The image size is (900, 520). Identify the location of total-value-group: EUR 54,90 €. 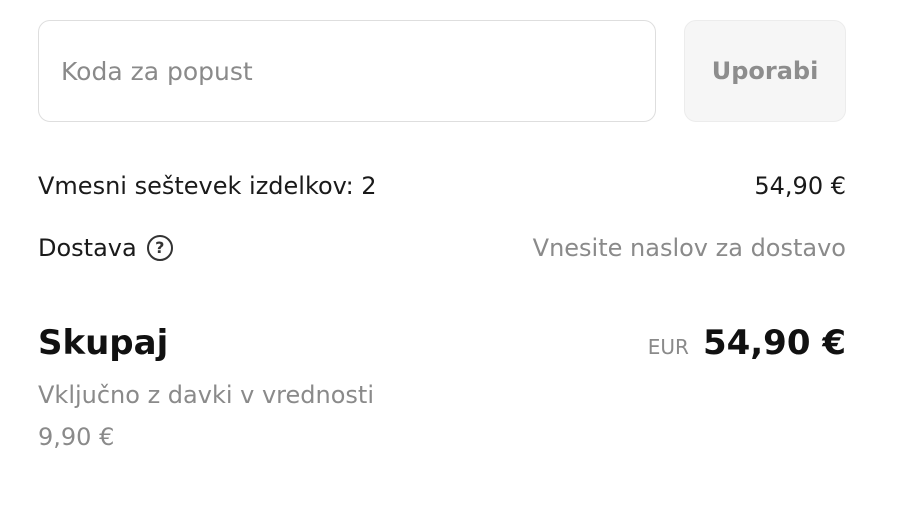
(747, 343).